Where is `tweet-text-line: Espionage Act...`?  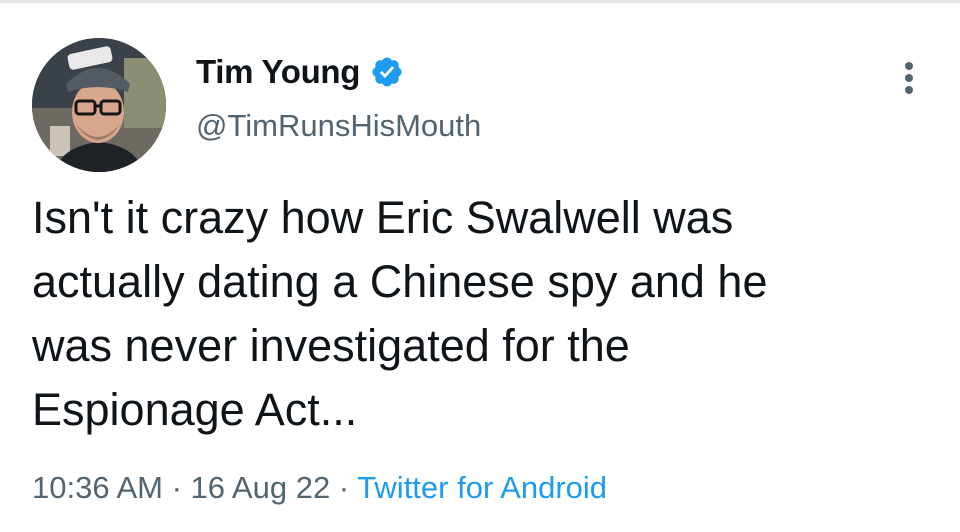 tweet-text-line: Espionage Act... is located at coordinates (195, 409).